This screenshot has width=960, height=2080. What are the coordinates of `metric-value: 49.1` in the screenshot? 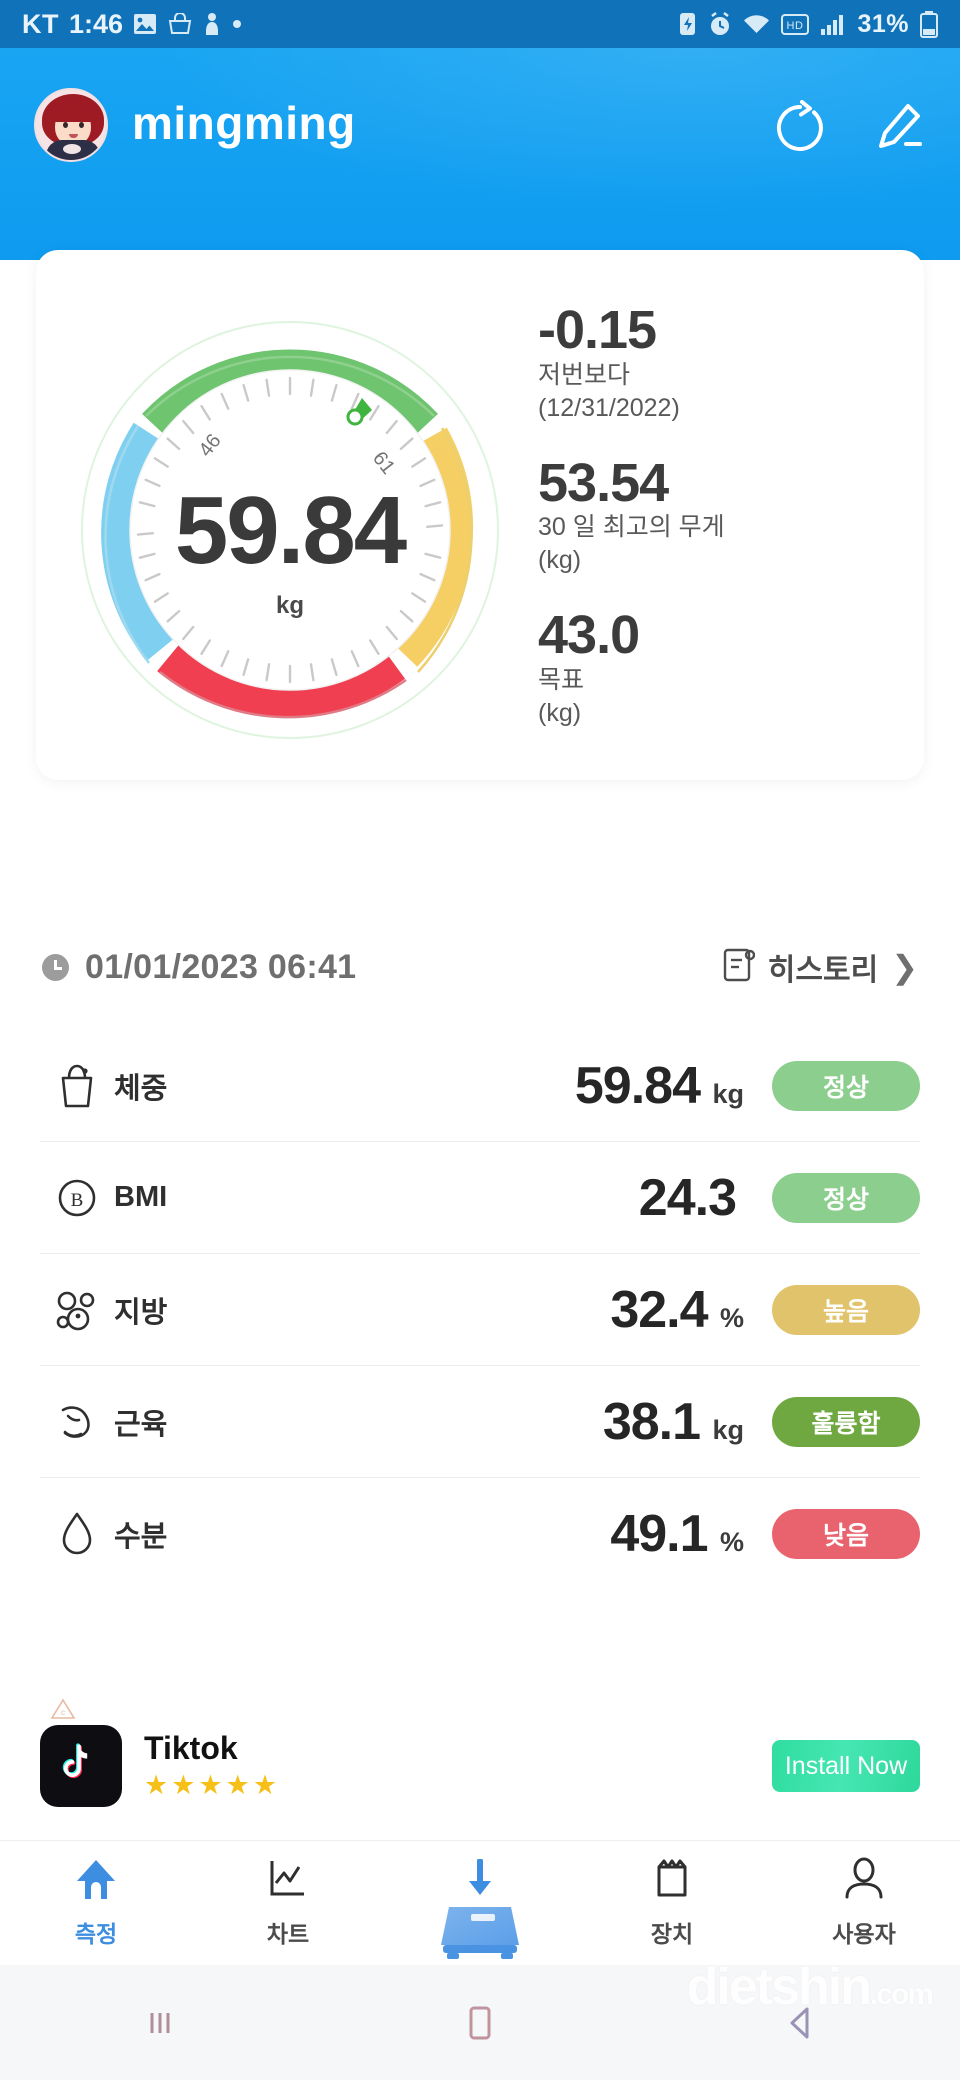 It's located at (659, 1534).